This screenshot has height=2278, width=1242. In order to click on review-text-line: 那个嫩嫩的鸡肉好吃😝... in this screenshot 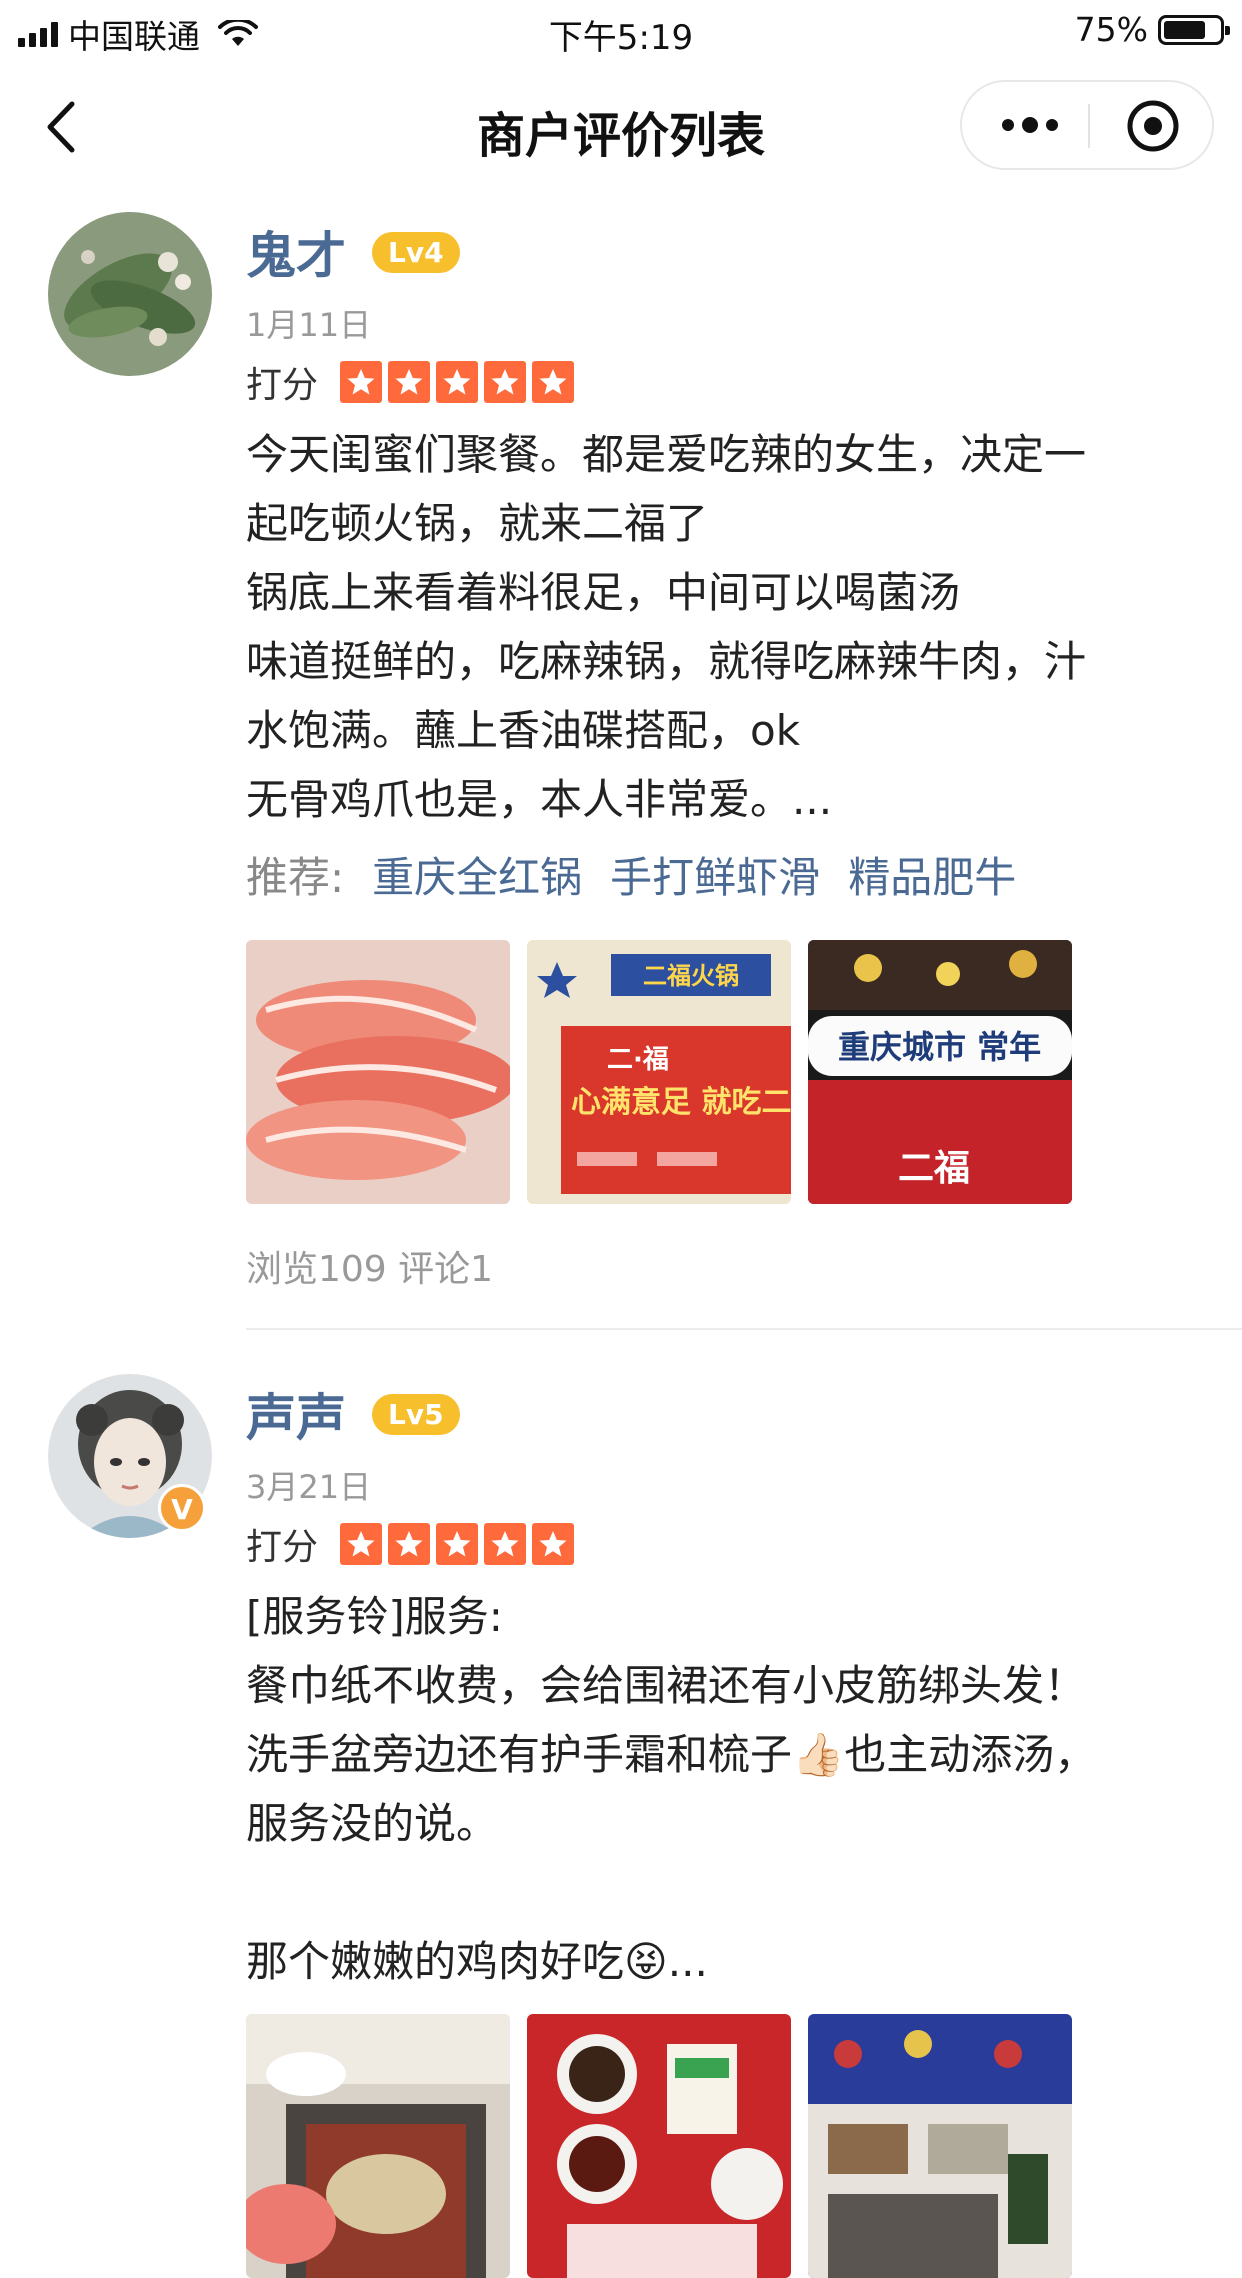, I will do `click(477, 1961)`.